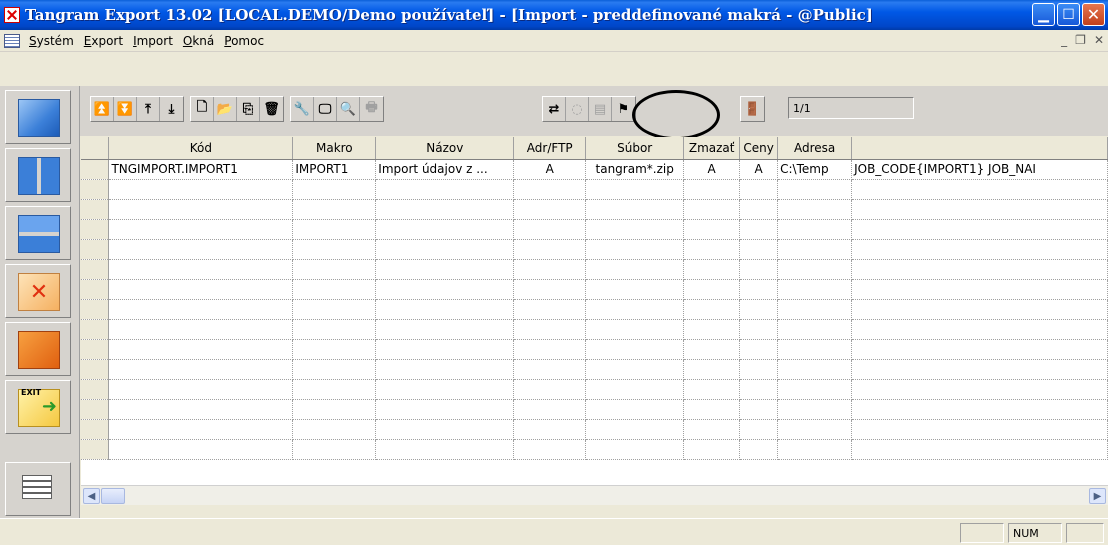 The image size is (1108, 545). What do you see at coordinates (1080, 40) in the screenshot?
I see `mdi-restore-icon: ❐` at bounding box center [1080, 40].